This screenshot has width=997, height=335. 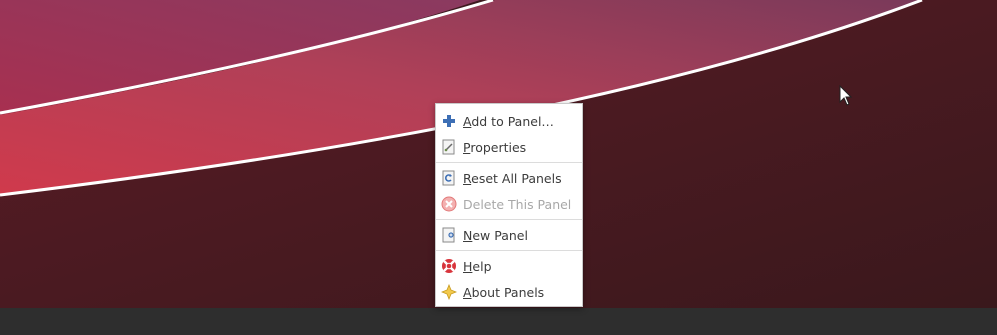 I want to click on new-panel-icon, so click(x=449, y=235).